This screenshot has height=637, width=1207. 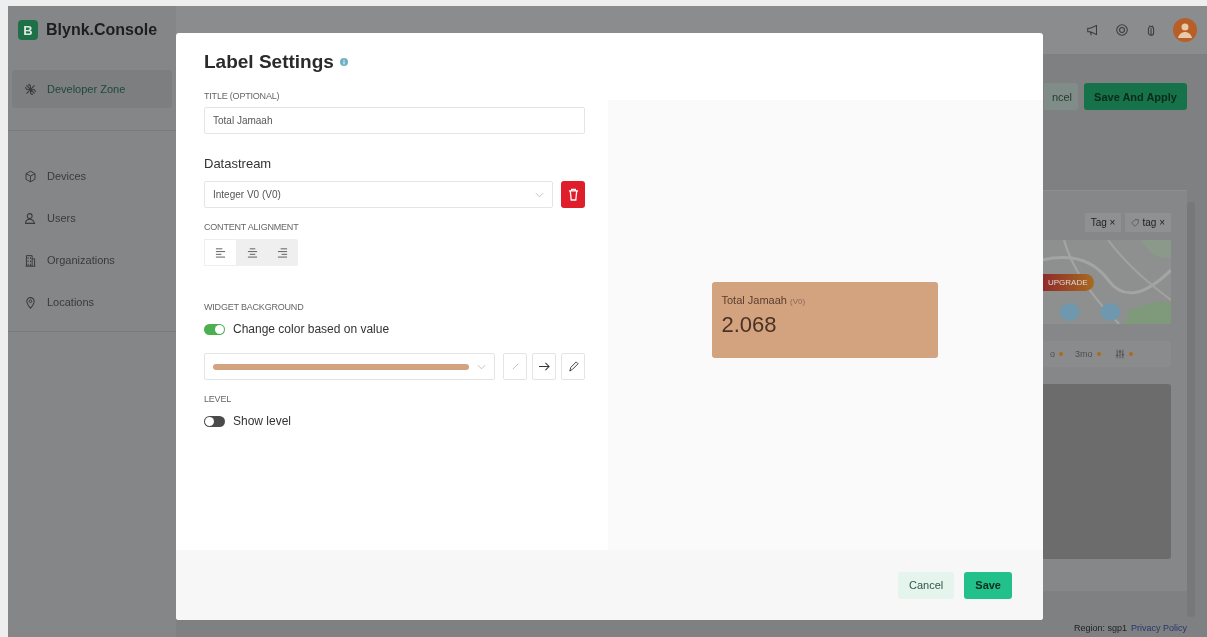 I want to click on cube-icon, so click(x=30, y=176).